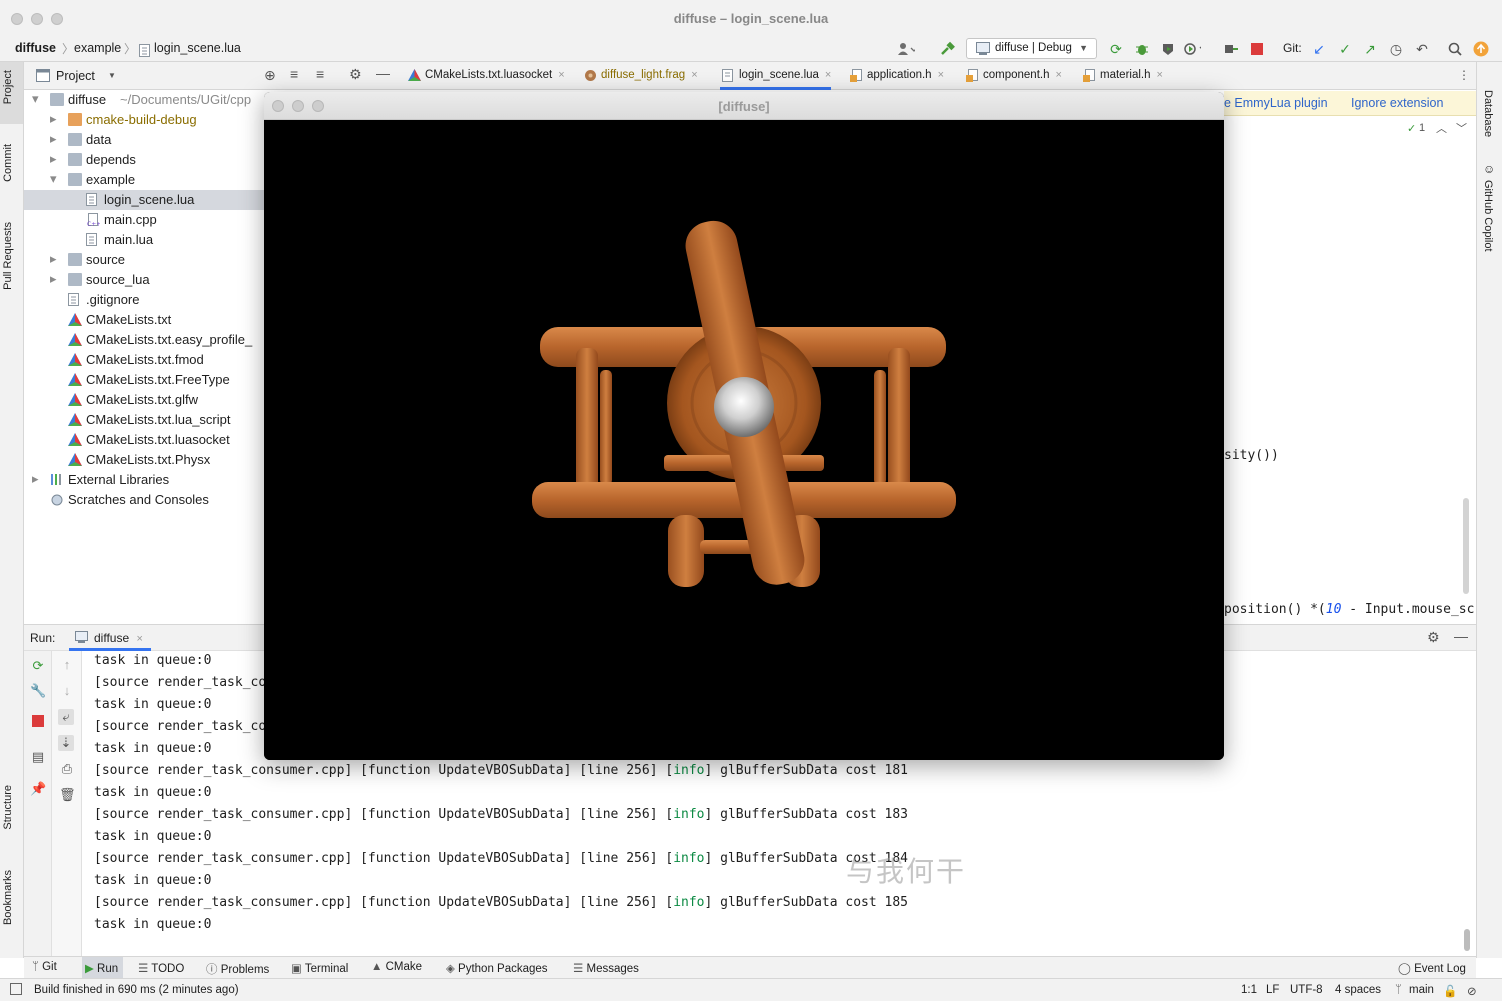 This screenshot has height=1001, width=1502. What do you see at coordinates (1472, 991) in the screenshot?
I see `copilot-status-icon: ⊘` at bounding box center [1472, 991].